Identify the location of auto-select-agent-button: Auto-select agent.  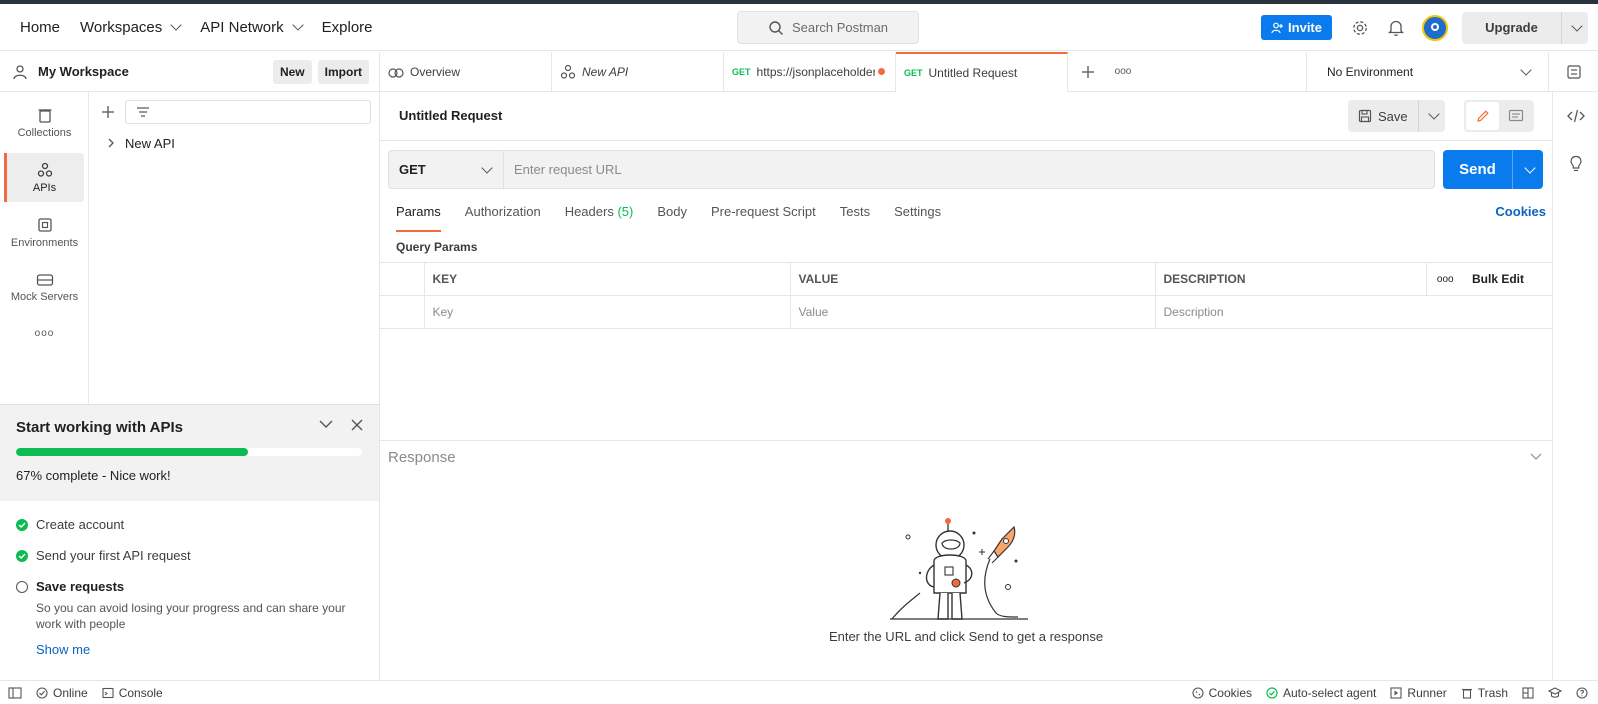
(1321, 693).